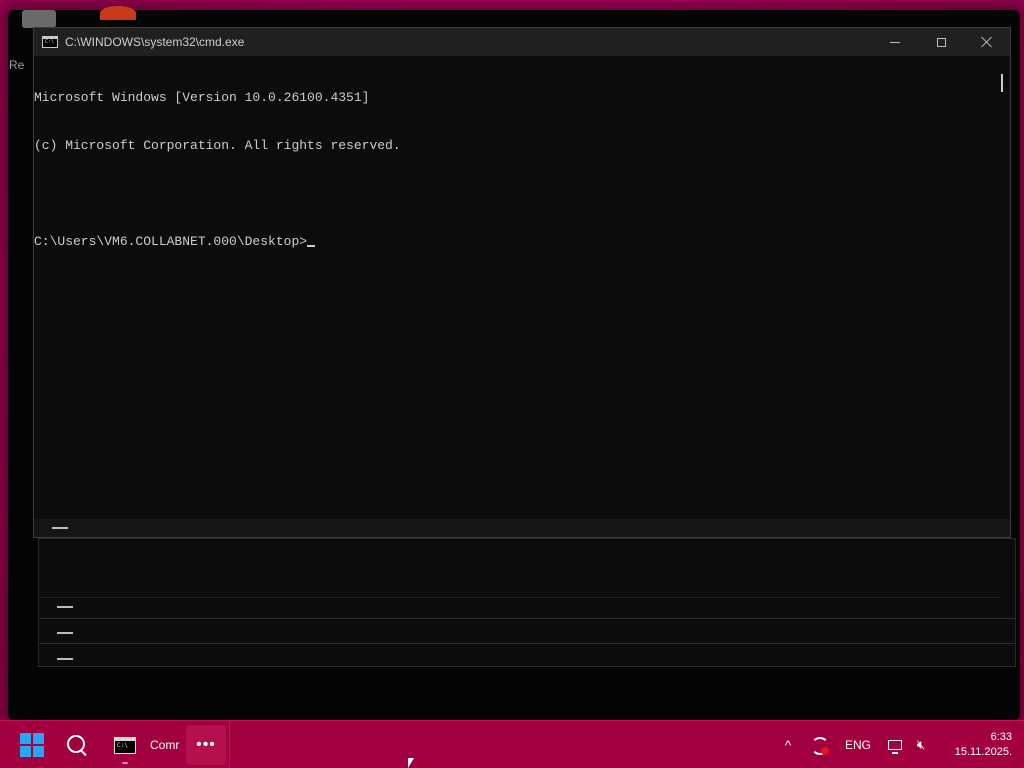 The width and height of the screenshot is (1024, 768). What do you see at coordinates (514, 242) in the screenshot?
I see `console-prompt-line: C:\Users\VM6.COLLABNET.000\Desktop>` at bounding box center [514, 242].